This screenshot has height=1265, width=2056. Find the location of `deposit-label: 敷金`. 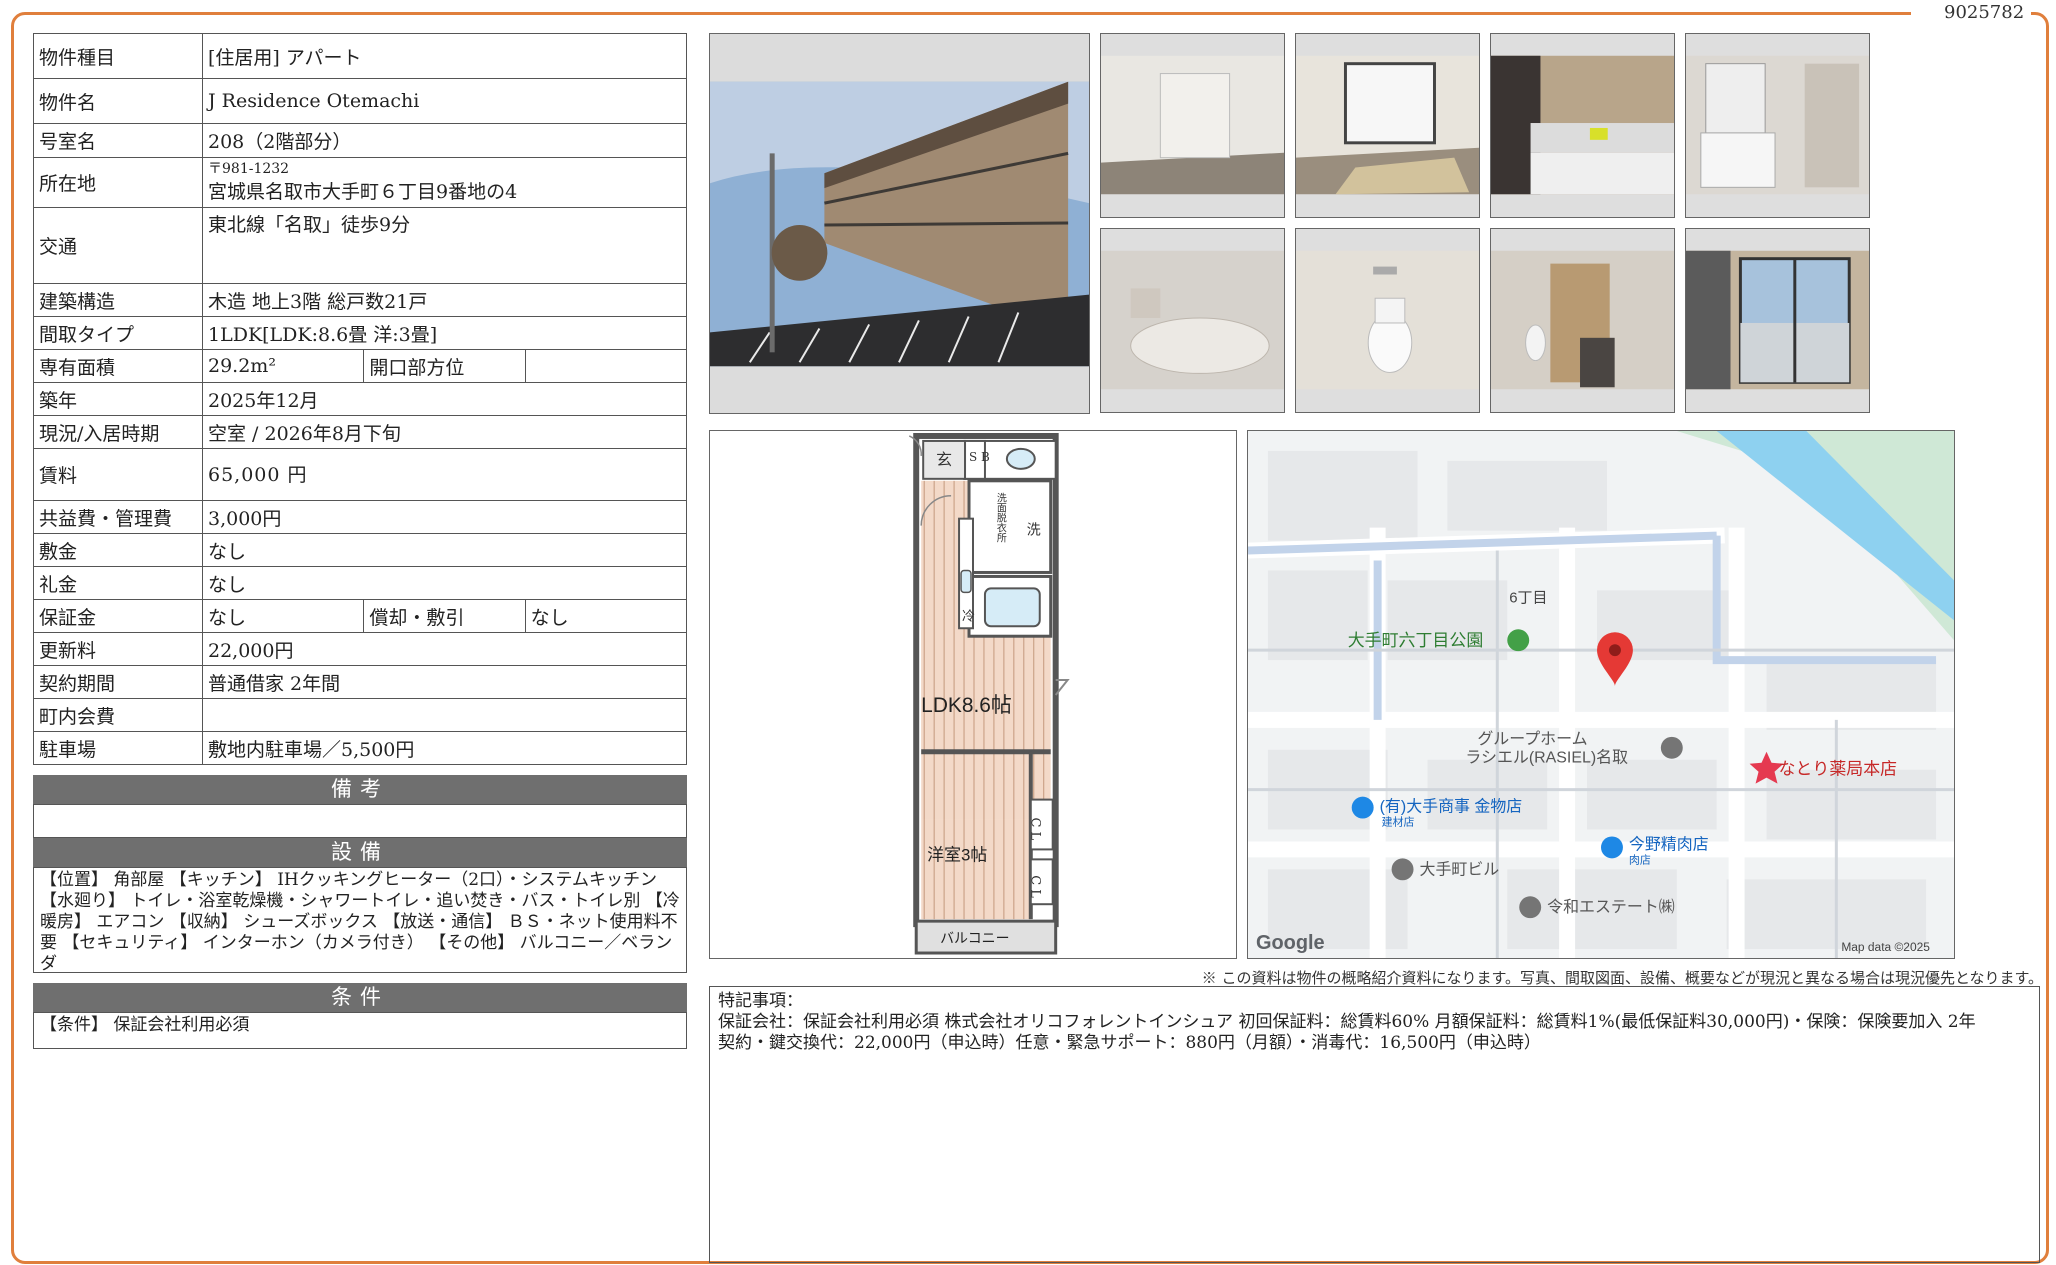

deposit-label: 敷金 is located at coordinates (118, 550).